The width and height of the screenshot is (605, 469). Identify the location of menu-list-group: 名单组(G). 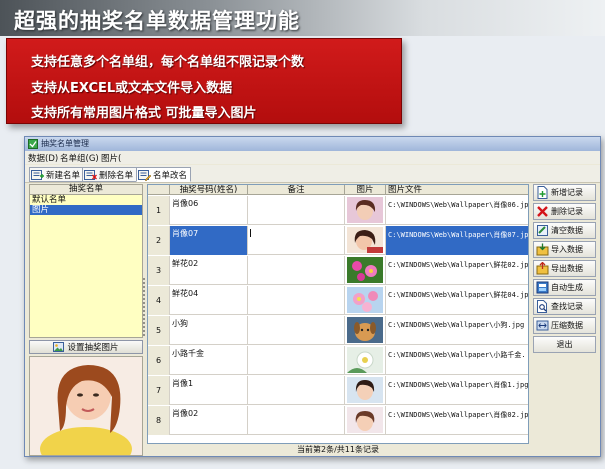
(79, 158).